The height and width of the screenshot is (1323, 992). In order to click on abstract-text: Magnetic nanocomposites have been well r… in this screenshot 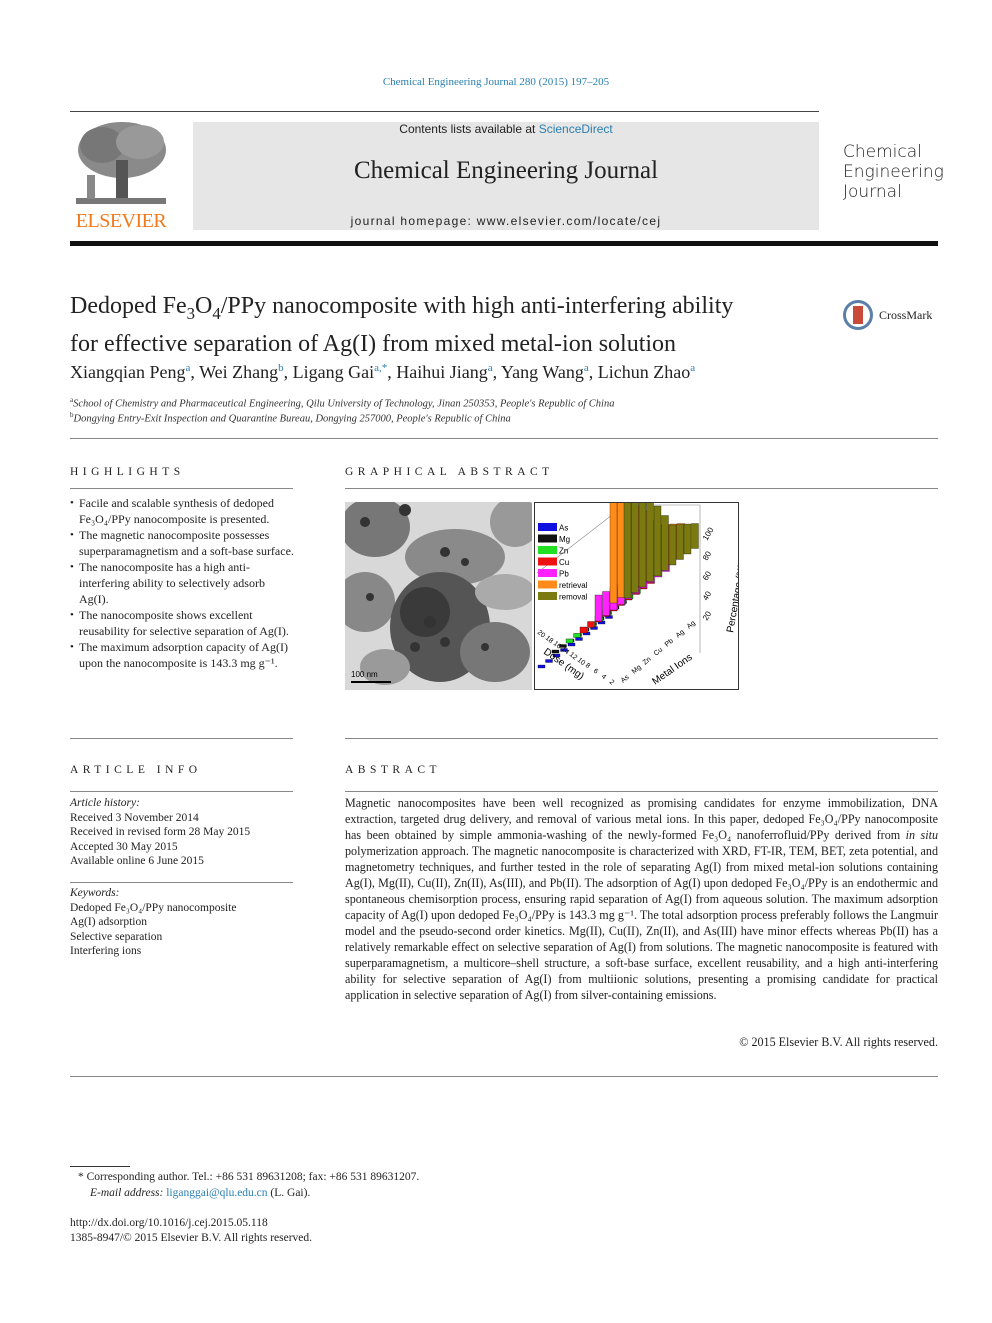, I will do `click(642, 899)`.